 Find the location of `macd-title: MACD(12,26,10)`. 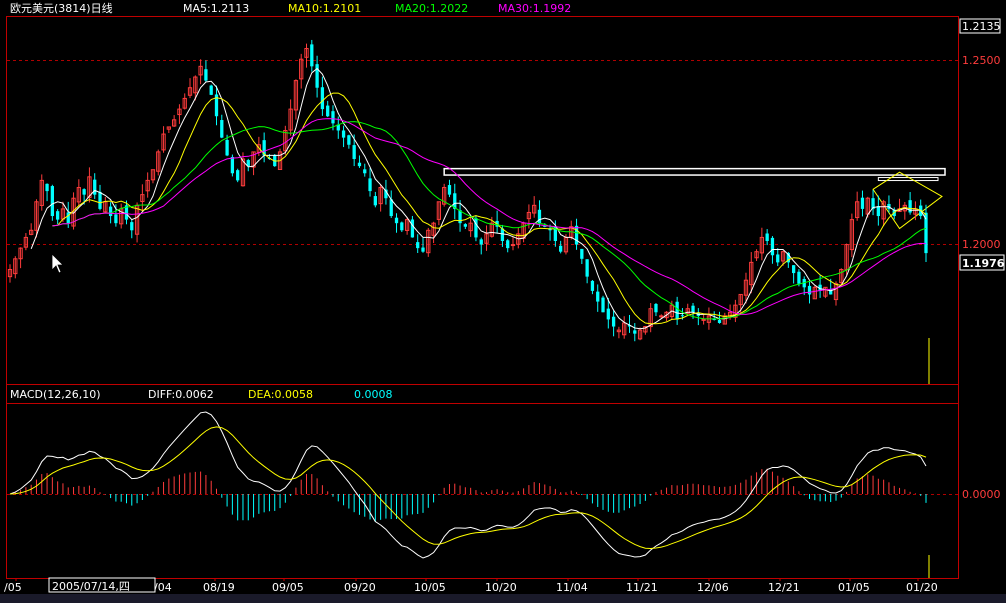

macd-title: MACD(12,26,10) is located at coordinates (55, 394).